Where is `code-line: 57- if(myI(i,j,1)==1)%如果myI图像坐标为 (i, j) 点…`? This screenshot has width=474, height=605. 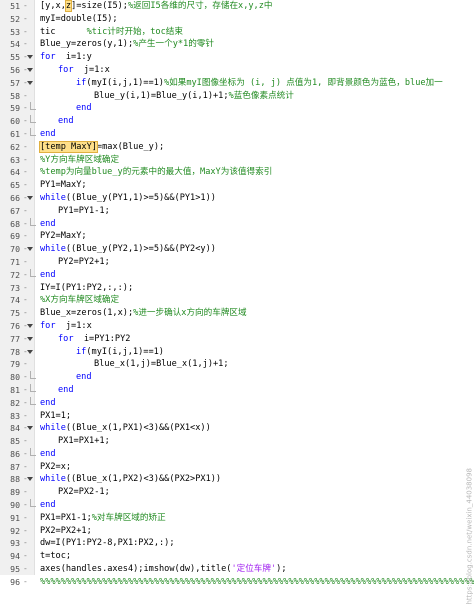 code-line: 57- if(myI(i,j,1)==1)%如果myI图像坐标为 (i, j) 点… is located at coordinates (237, 83).